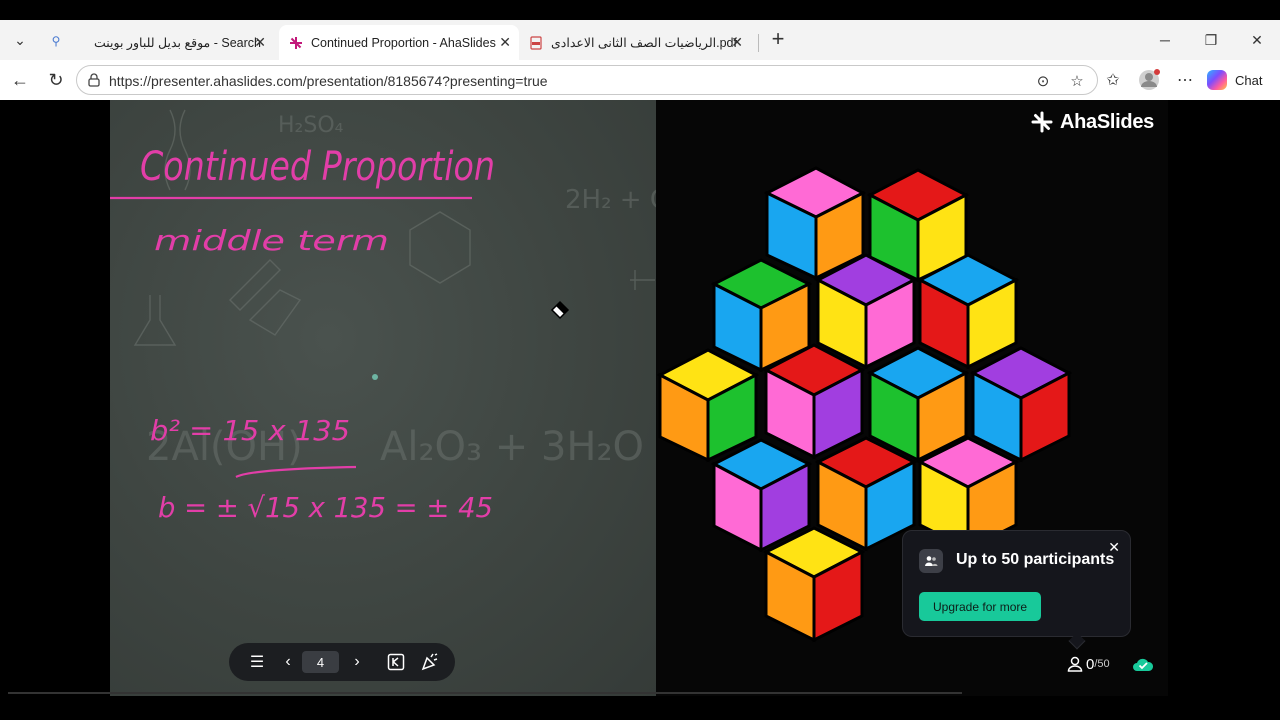 The width and height of the screenshot is (1280, 720). Describe the element at coordinates (1211, 40) in the screenshot. I see `restore-icon: ❐` at that location.